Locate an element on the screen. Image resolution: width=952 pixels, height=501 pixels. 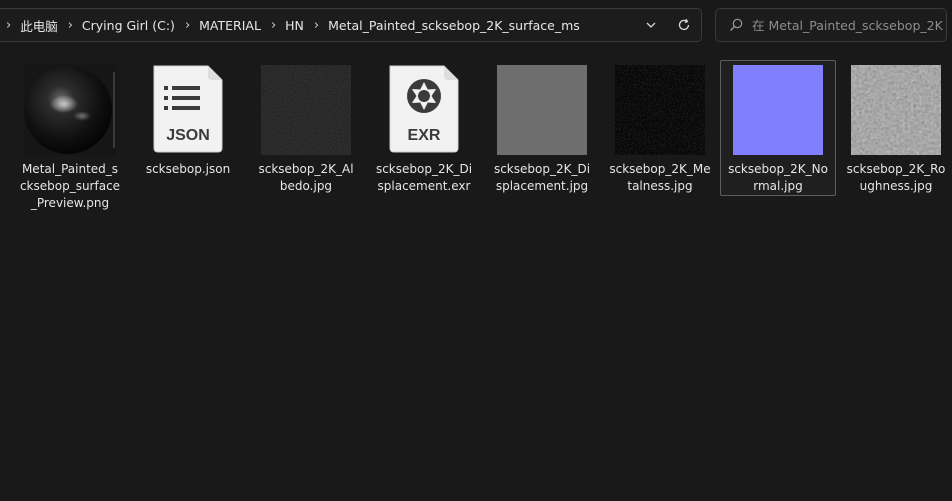
refresh-icon is located at coordinates (684, 24).